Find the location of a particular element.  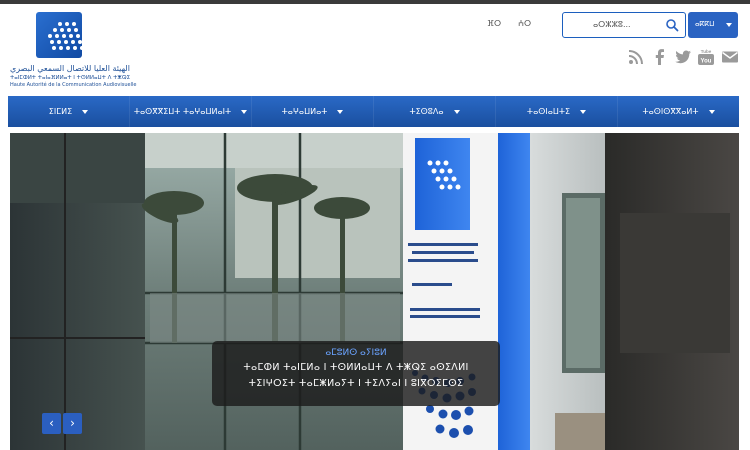

caption-line-1: ⵜⴰⵎⵀⵍ ⵜⴰⵏⵎⵍⴰ ⵏ ⵜⵙⵍⵍⴰⵡⵜ ⴷ ⵜⵥⵕⵉ ⴰⵙⵉⴷⵍⵏ is located at coordinates (356, 367).